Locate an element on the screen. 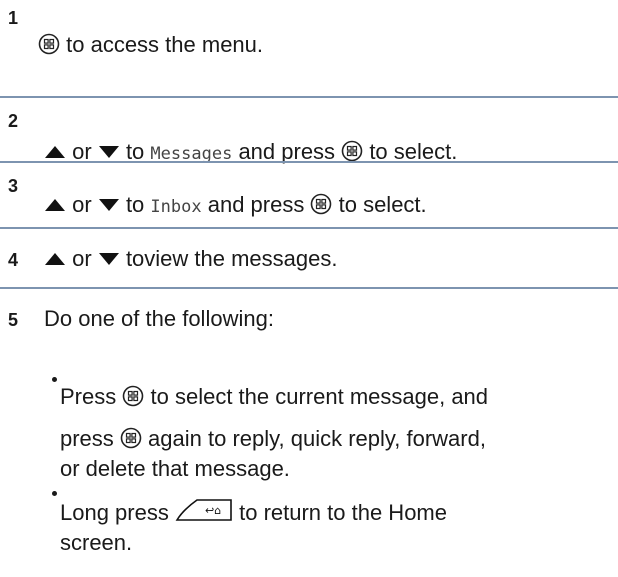 The width and height of the screenshot is (618, 577). step-text: toview the messages. is located at coordinates (231, 258).